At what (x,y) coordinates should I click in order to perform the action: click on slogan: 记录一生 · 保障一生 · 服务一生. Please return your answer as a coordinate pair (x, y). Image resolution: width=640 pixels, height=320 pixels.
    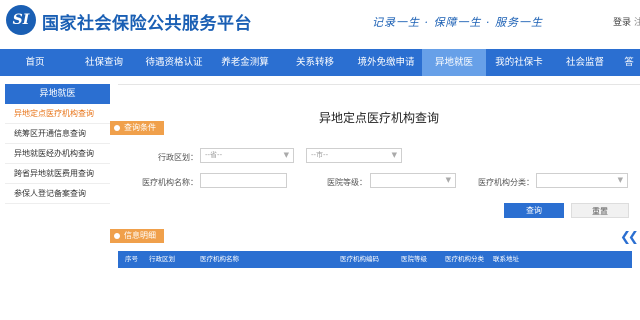
    Looking at the image, I should click on (457, 22).